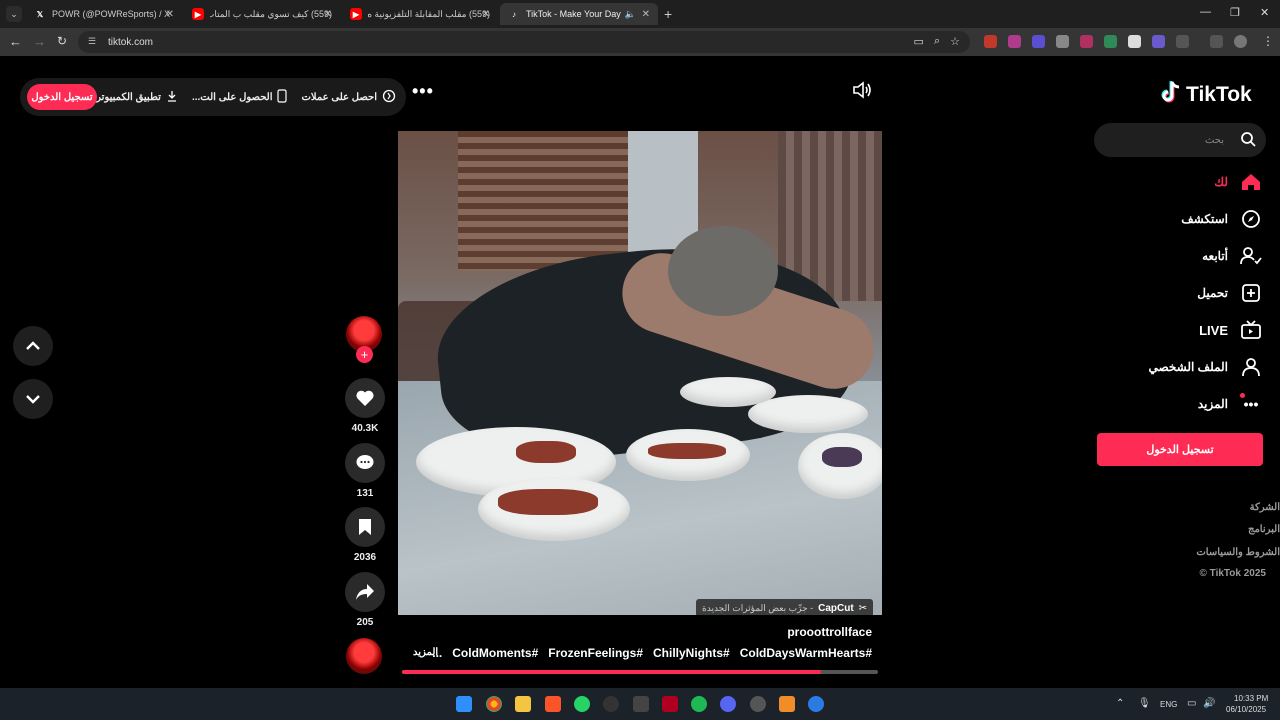 The image size is (1280, 720). Describe the element at coordinates (262, 14) in the screenshot. I see `browser-tab: ▶ (559) كيف تسوي مقلب ب المتاب ✕` at that location.